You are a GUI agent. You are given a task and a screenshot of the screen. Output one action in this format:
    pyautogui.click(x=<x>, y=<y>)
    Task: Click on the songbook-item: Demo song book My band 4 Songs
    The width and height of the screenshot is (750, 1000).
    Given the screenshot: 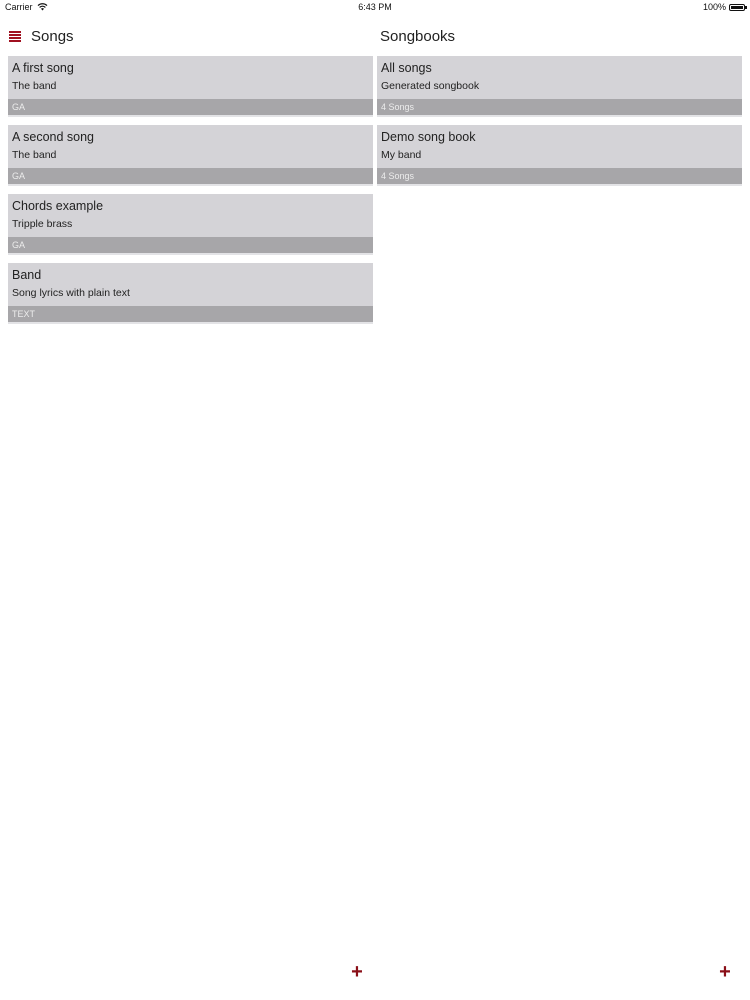 What is the action you would take?
    pyautogui.click(x=559, y=155)
    